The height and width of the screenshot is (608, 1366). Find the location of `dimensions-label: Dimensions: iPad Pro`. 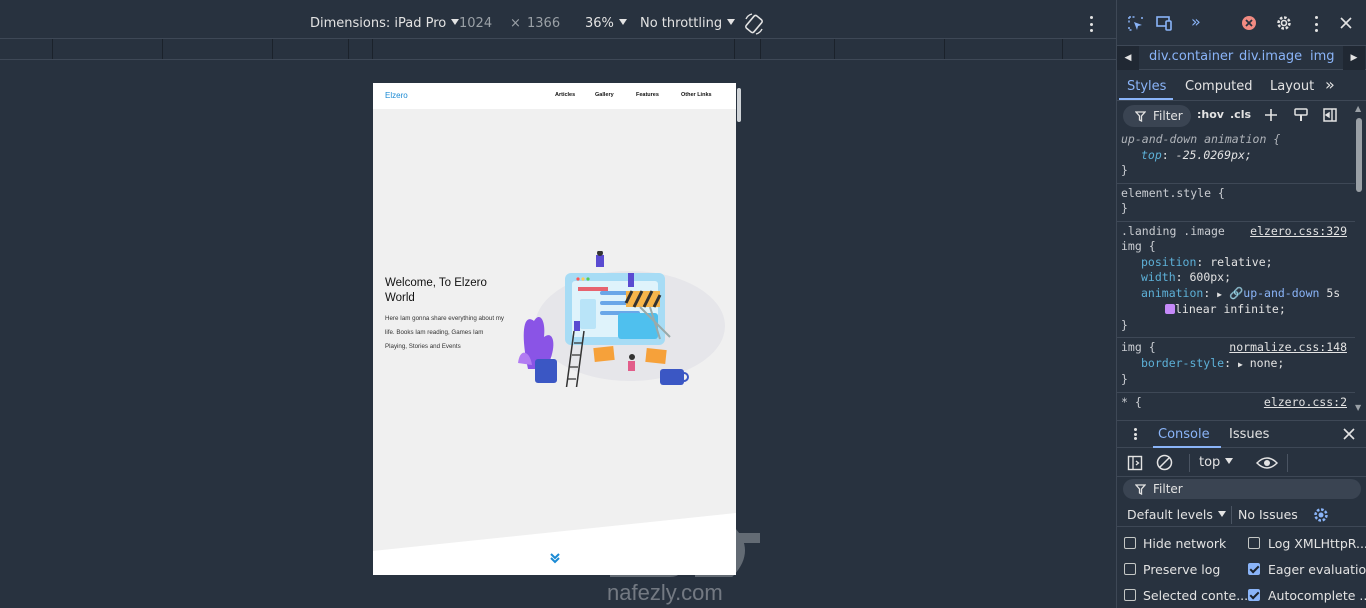

dimensions-label: Dimensions: iPad Pro is located at coordinates (378, 23).